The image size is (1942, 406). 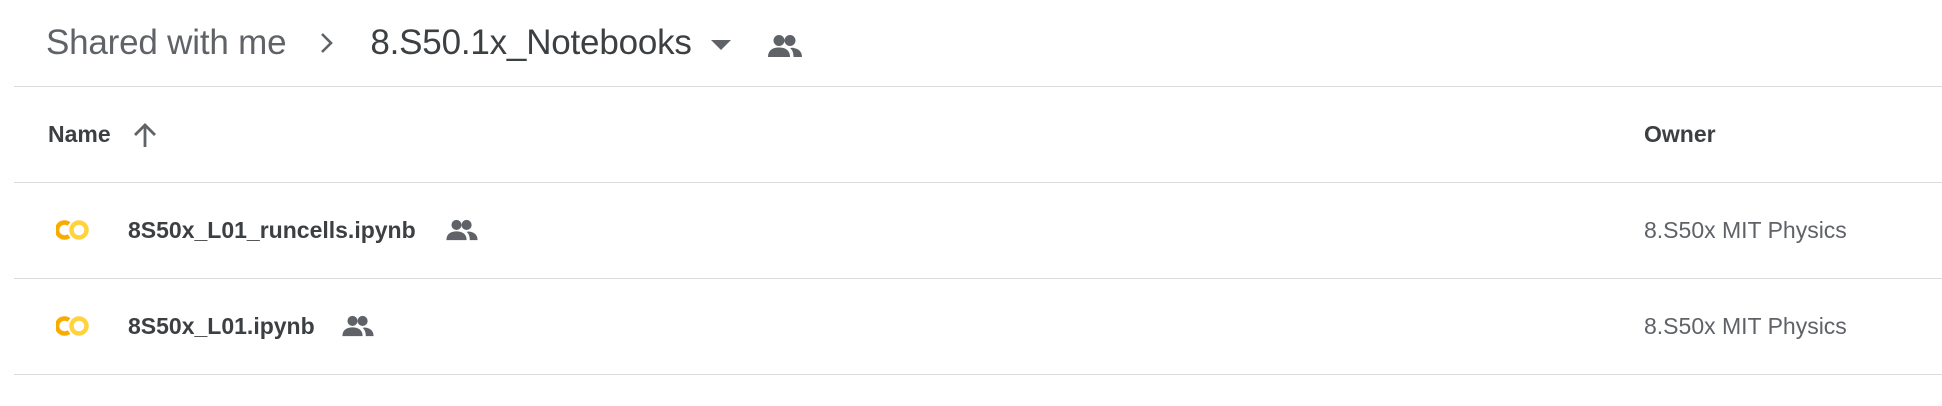 What do you see at coordinates (221, 326) in the screenshot?
I see `file-name: 8S50x_L01.ipynb` at bounding box center [221, 326].